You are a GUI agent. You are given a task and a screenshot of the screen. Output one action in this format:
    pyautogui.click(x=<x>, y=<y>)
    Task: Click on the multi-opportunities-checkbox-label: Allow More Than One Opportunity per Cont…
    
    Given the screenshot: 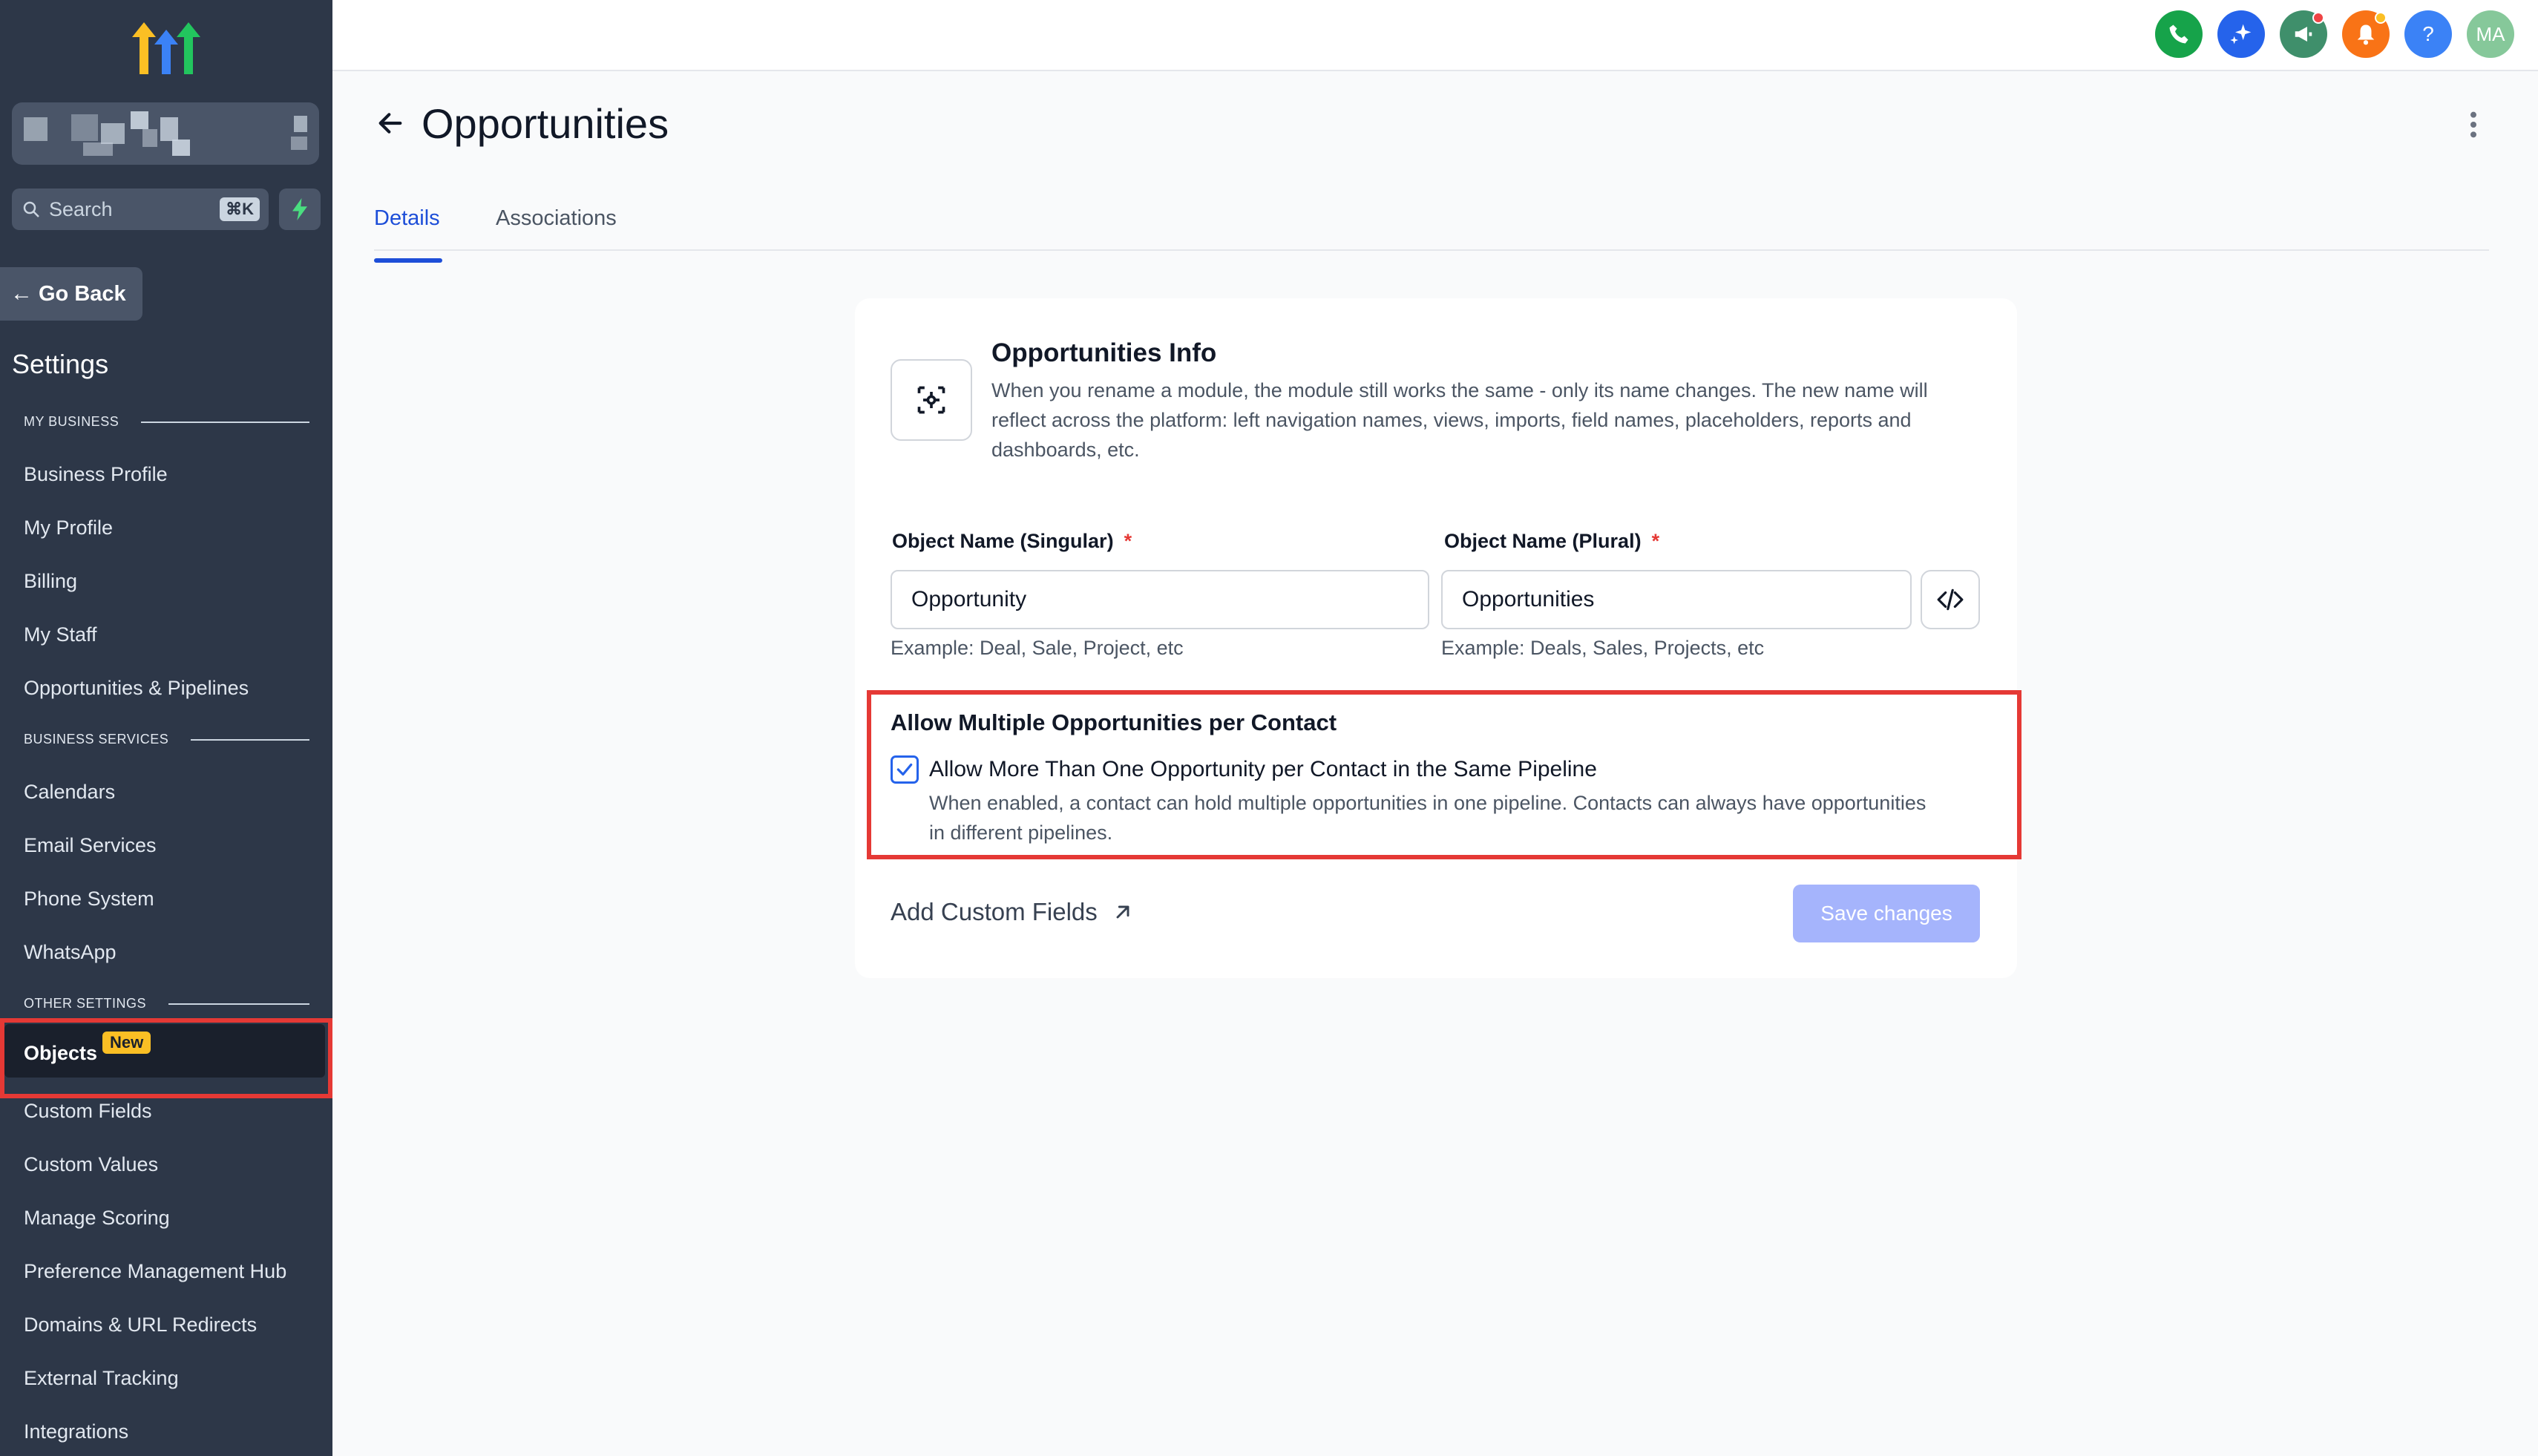 What is the action you would take?
    pyautogui.click(x=1263, y=769)
    